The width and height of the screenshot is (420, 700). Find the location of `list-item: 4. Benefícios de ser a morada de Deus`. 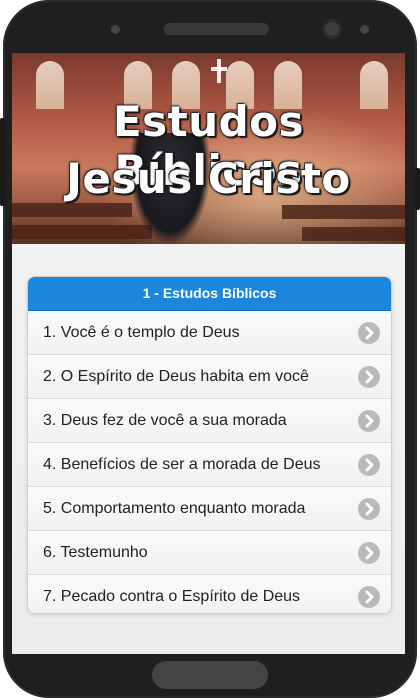

list-item: 4. Benefícios de ser a morada de Deus is located at coordinates (209, 465).